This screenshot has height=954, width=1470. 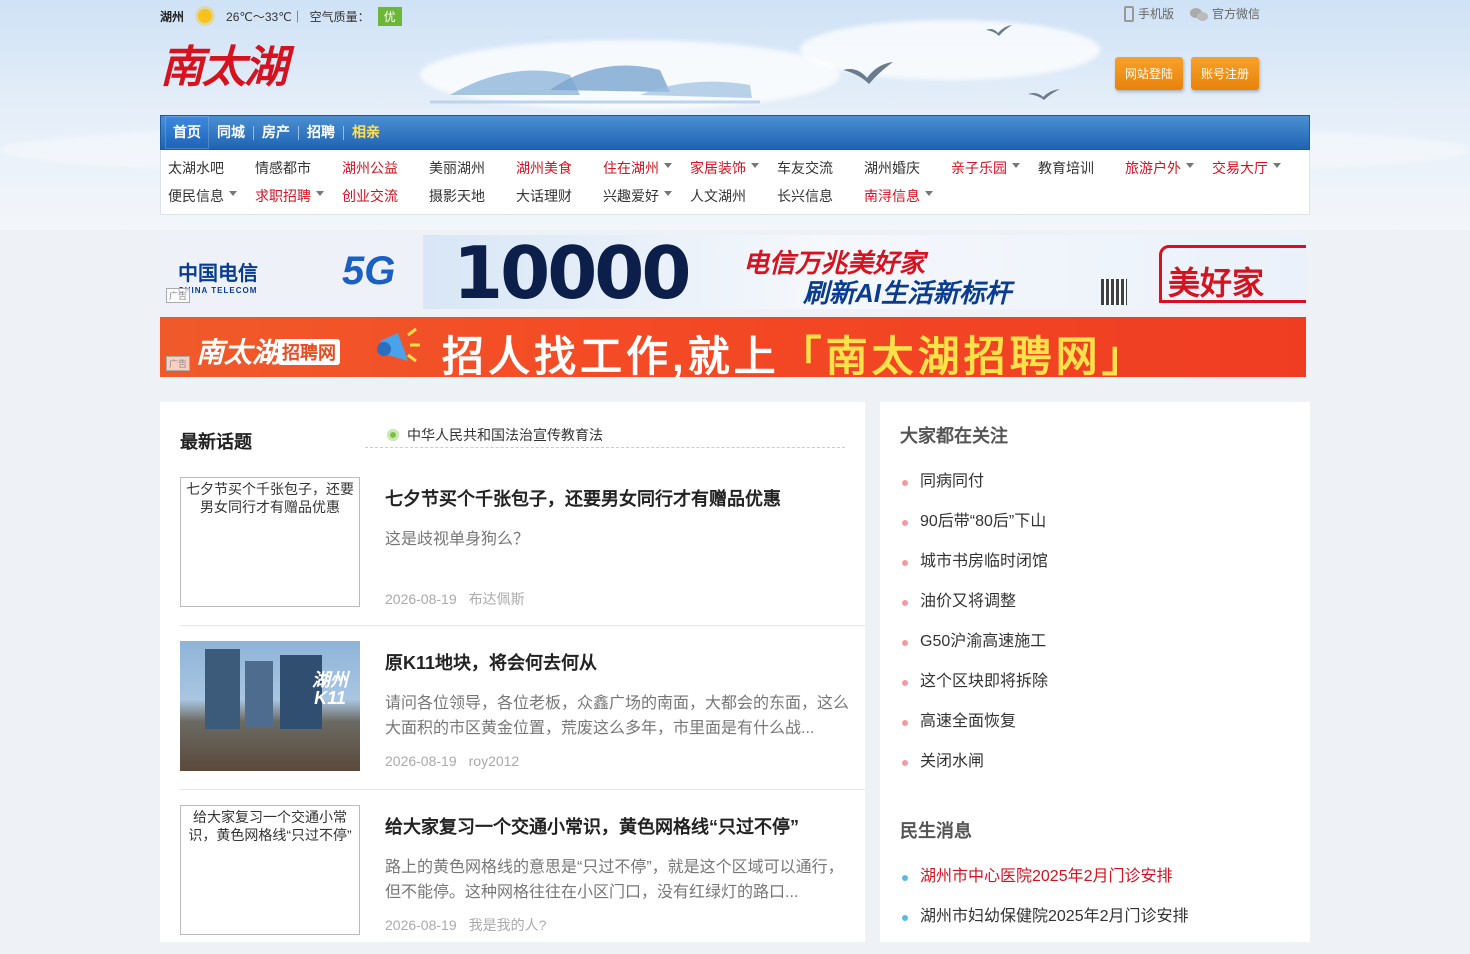 I want to click on nav-house: 房产, so click(x=276, y=132).